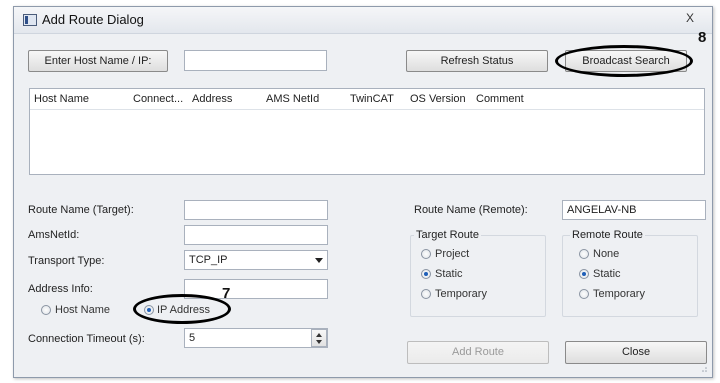  Describe the element at coordinates (447, 235) in the screenshot. I see `target-route-title: Target Route` at that location.